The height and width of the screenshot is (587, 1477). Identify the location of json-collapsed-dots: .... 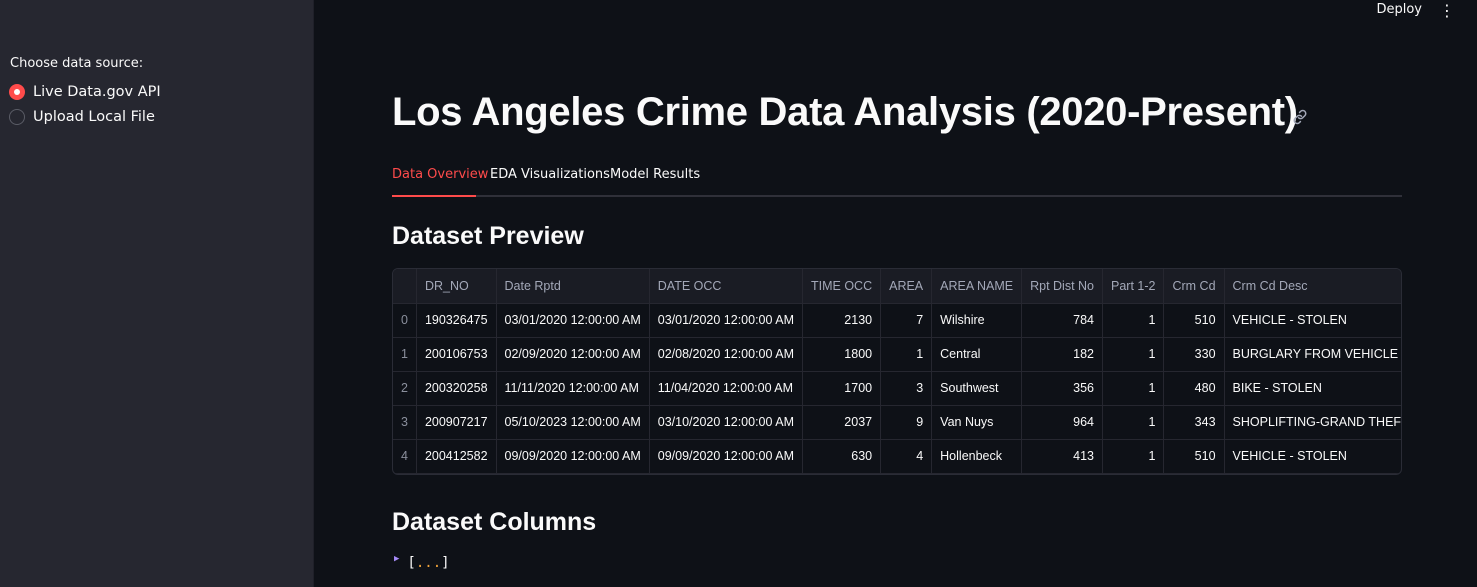
(428, 563).